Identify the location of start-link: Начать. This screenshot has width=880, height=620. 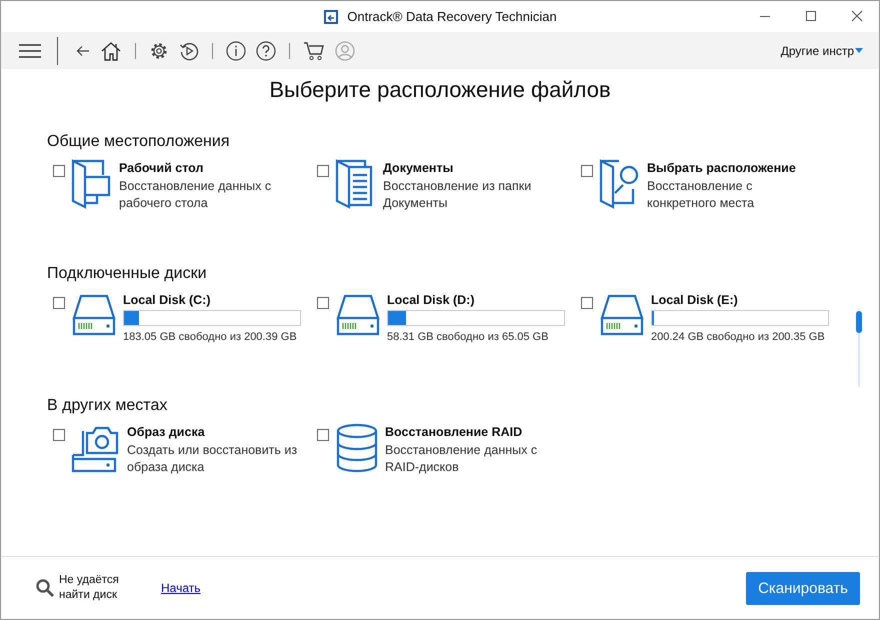
(180, 588).